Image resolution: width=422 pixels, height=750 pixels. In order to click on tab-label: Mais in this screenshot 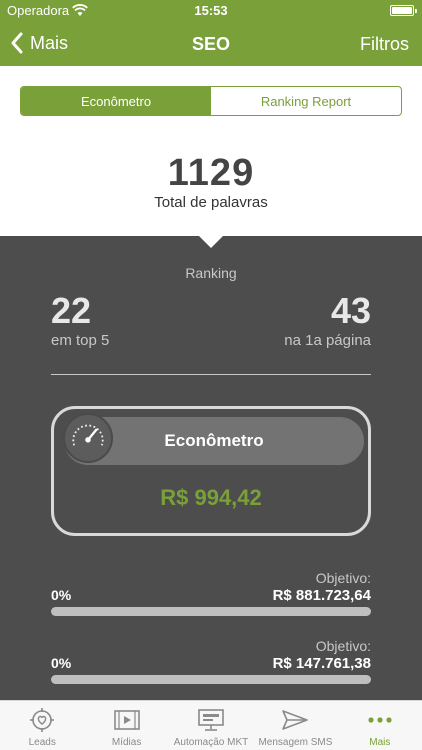, I will do `click(380, 742)`.